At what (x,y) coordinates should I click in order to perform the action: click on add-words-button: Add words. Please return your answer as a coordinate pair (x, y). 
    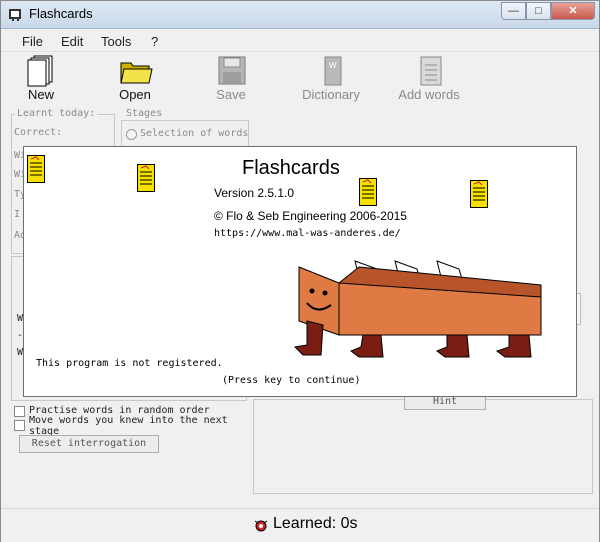
    Looking at the image, I should click on (429, 79).